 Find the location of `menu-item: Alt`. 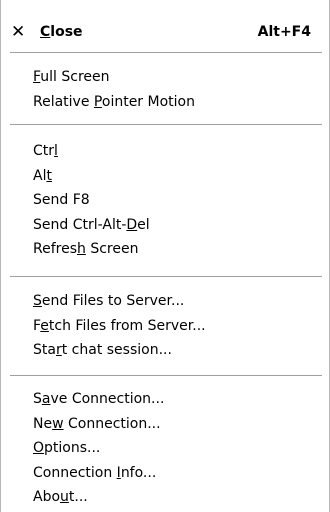

menu-item: Alt is located at coordinates (42, 176).